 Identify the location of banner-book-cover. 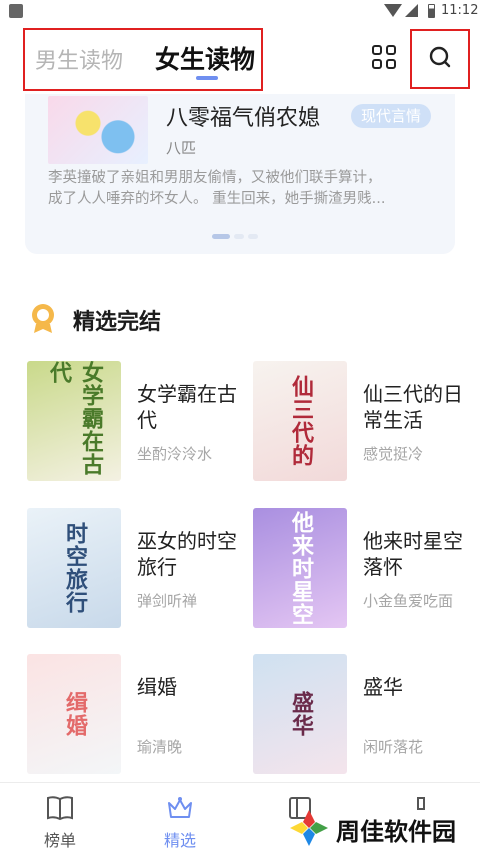
(98, 130).